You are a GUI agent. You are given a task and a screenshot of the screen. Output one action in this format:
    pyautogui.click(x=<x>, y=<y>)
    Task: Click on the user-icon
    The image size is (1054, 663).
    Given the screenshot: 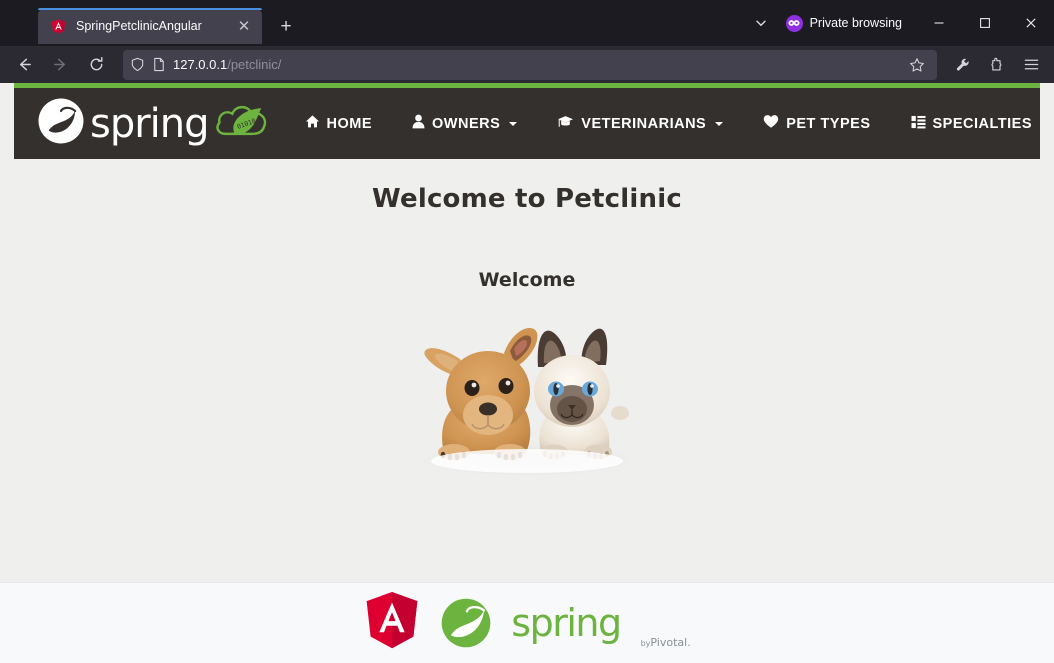 What is the action you would take?
    pyautogui.click(x=418, y=123)
    